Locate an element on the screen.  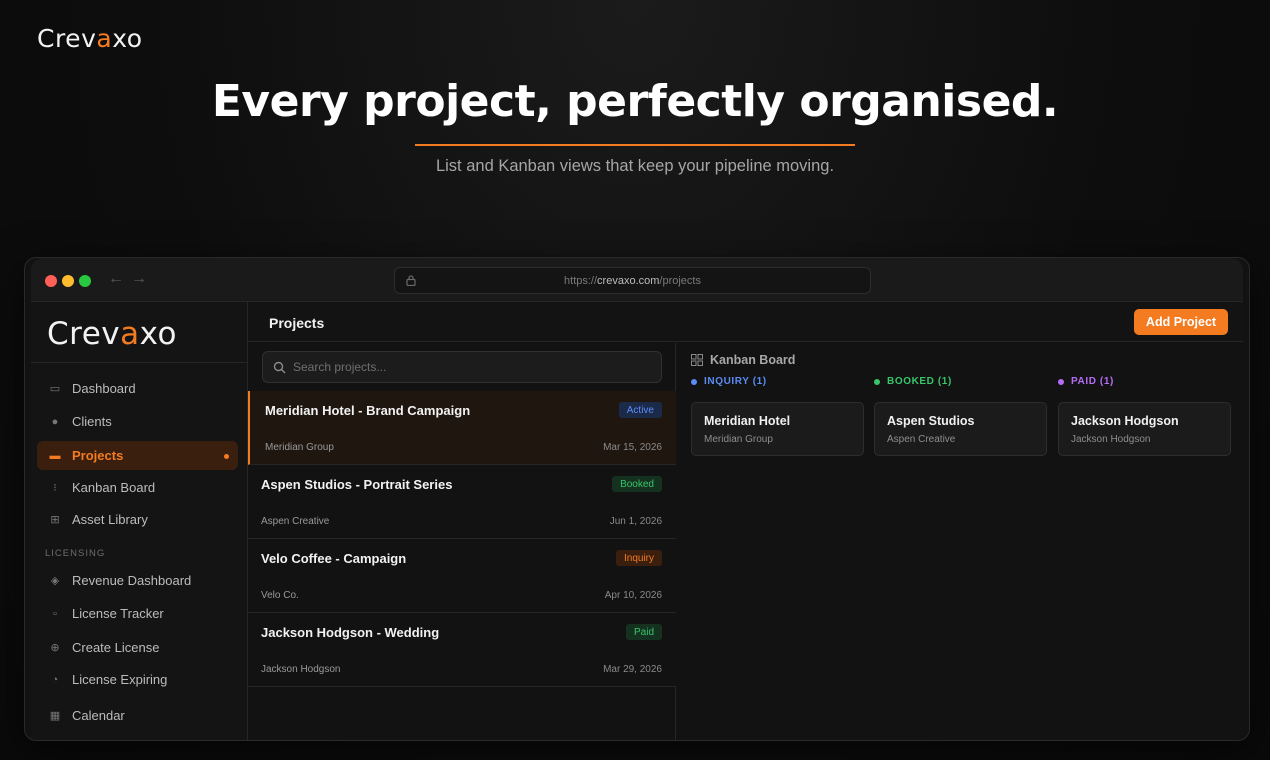
sidebar-divider is located at coordinates (139, 362).